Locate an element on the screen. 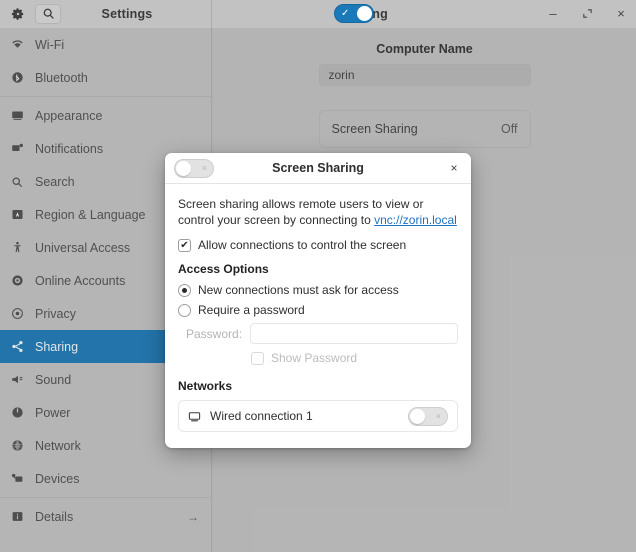 The image size is (636, 552). network-label: Wired connection 1 is located at coordinates (261, 416).